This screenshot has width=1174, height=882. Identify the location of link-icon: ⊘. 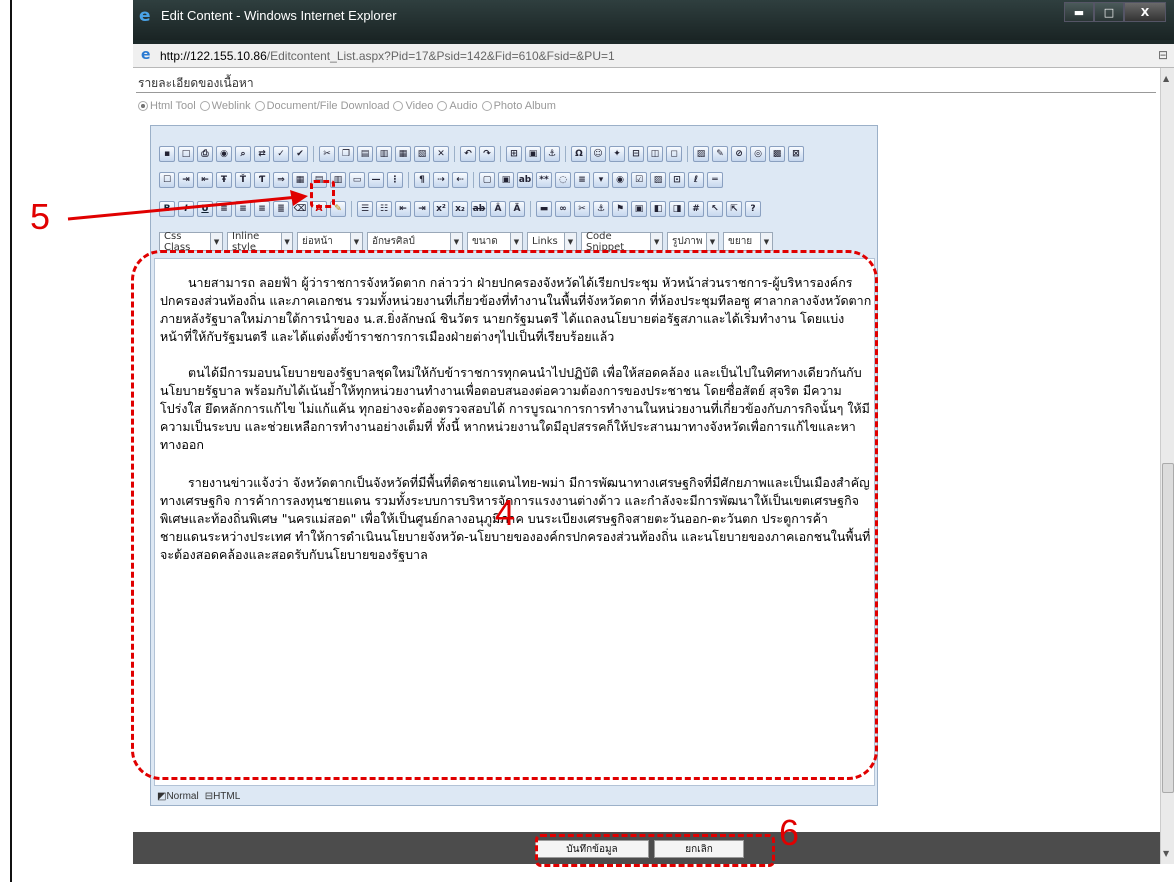
(739, 154).